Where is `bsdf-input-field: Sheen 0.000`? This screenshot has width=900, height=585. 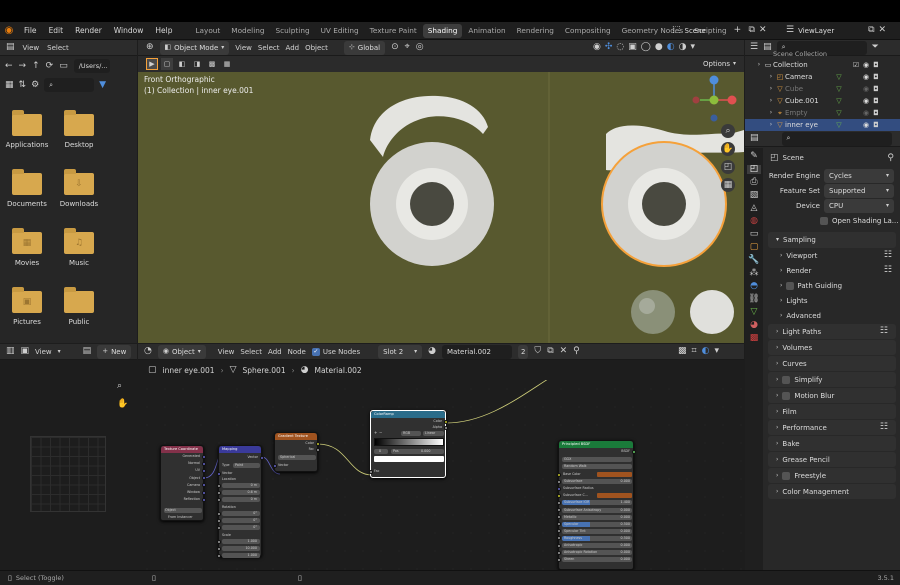
bsdf-input-field: Sheen 0.000 is located at coordinates (597, 560).